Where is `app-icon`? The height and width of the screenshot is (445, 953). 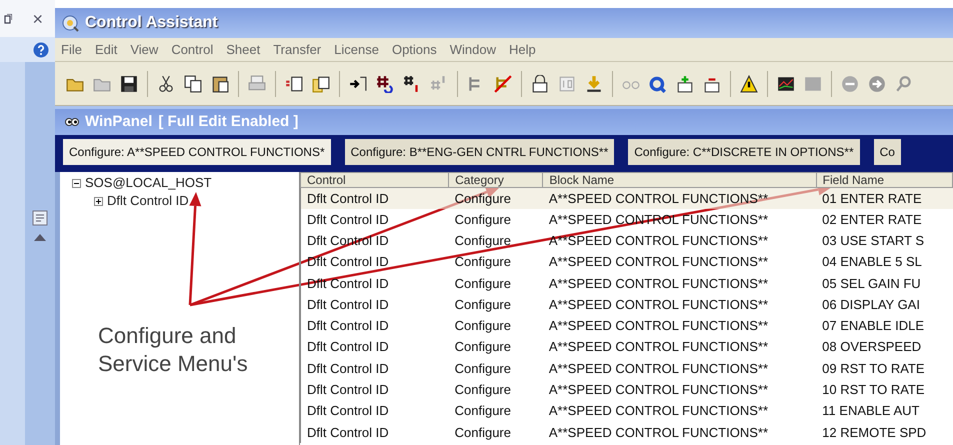 app-icon is located at coordinates (70, 23).